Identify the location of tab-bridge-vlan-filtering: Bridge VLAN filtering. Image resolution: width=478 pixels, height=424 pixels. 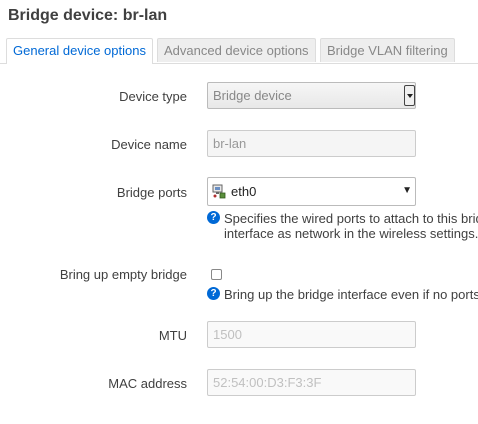
(387, 50).